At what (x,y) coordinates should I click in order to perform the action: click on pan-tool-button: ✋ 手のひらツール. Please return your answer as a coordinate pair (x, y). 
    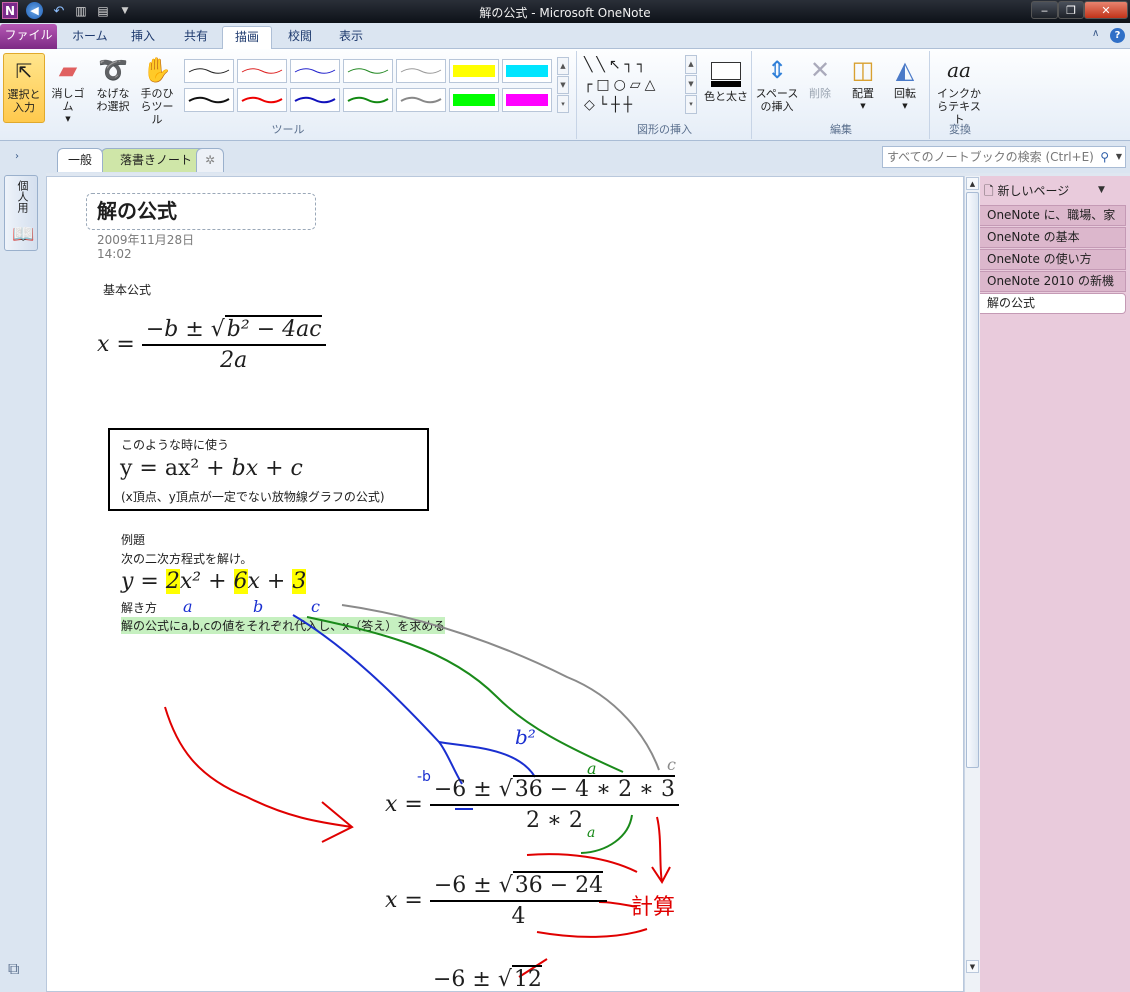
    Looking at the image, I should click on (157, 89).